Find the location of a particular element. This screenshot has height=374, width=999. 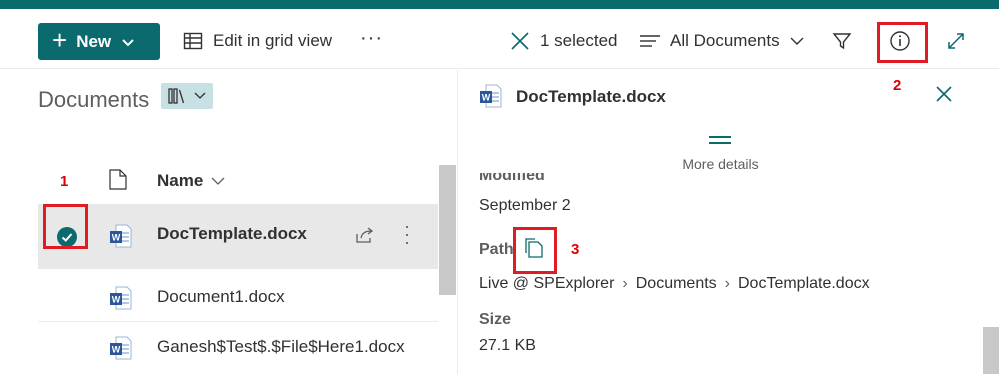

filter-button is located at coordinates (847, 41).